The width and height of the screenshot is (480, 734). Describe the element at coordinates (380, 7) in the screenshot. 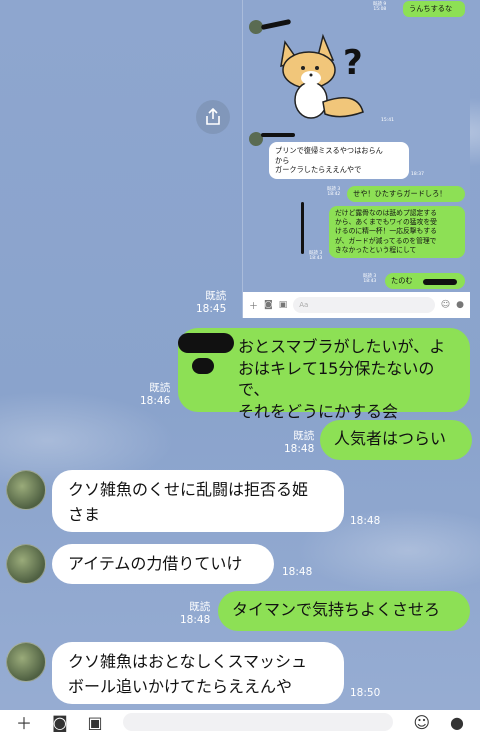

I see `embedded-read-top: 既読 9 15:08` at that location.